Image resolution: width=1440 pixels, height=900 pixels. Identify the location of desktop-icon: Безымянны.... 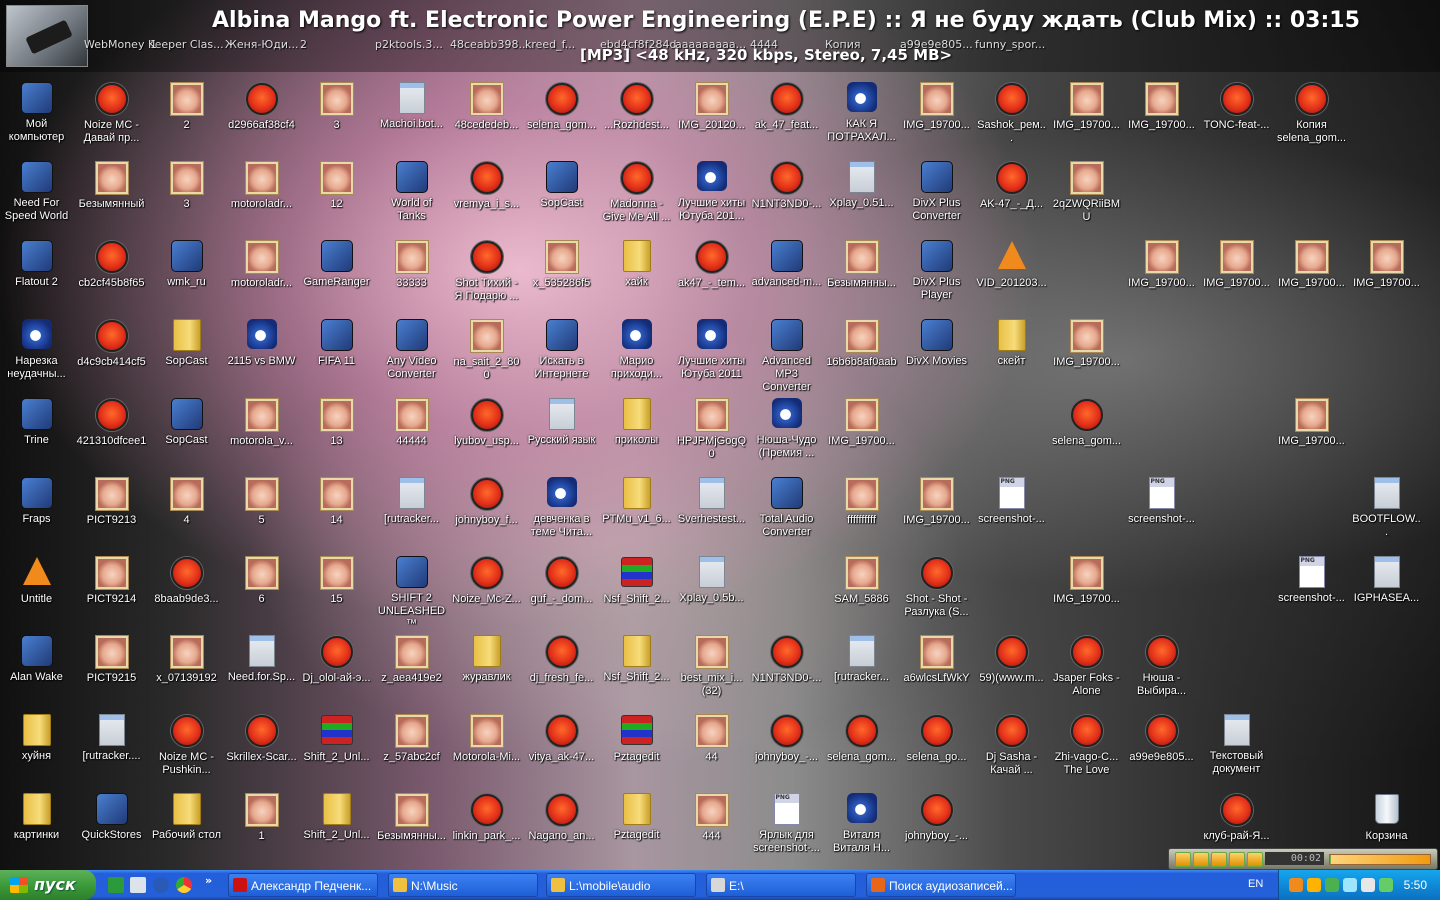
(861, 264).